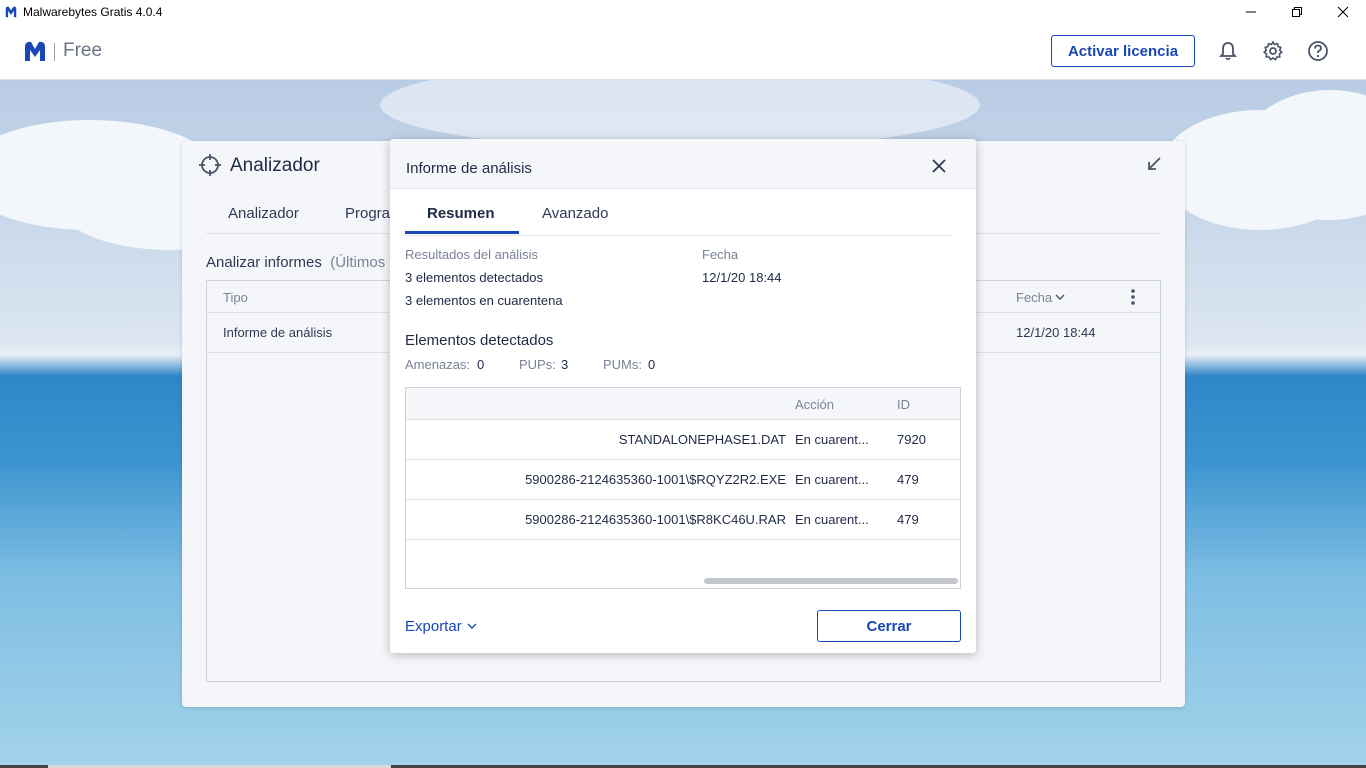 This screenshot has height=768, width=1366. I want to click on window-controls, so click(1297, 11).